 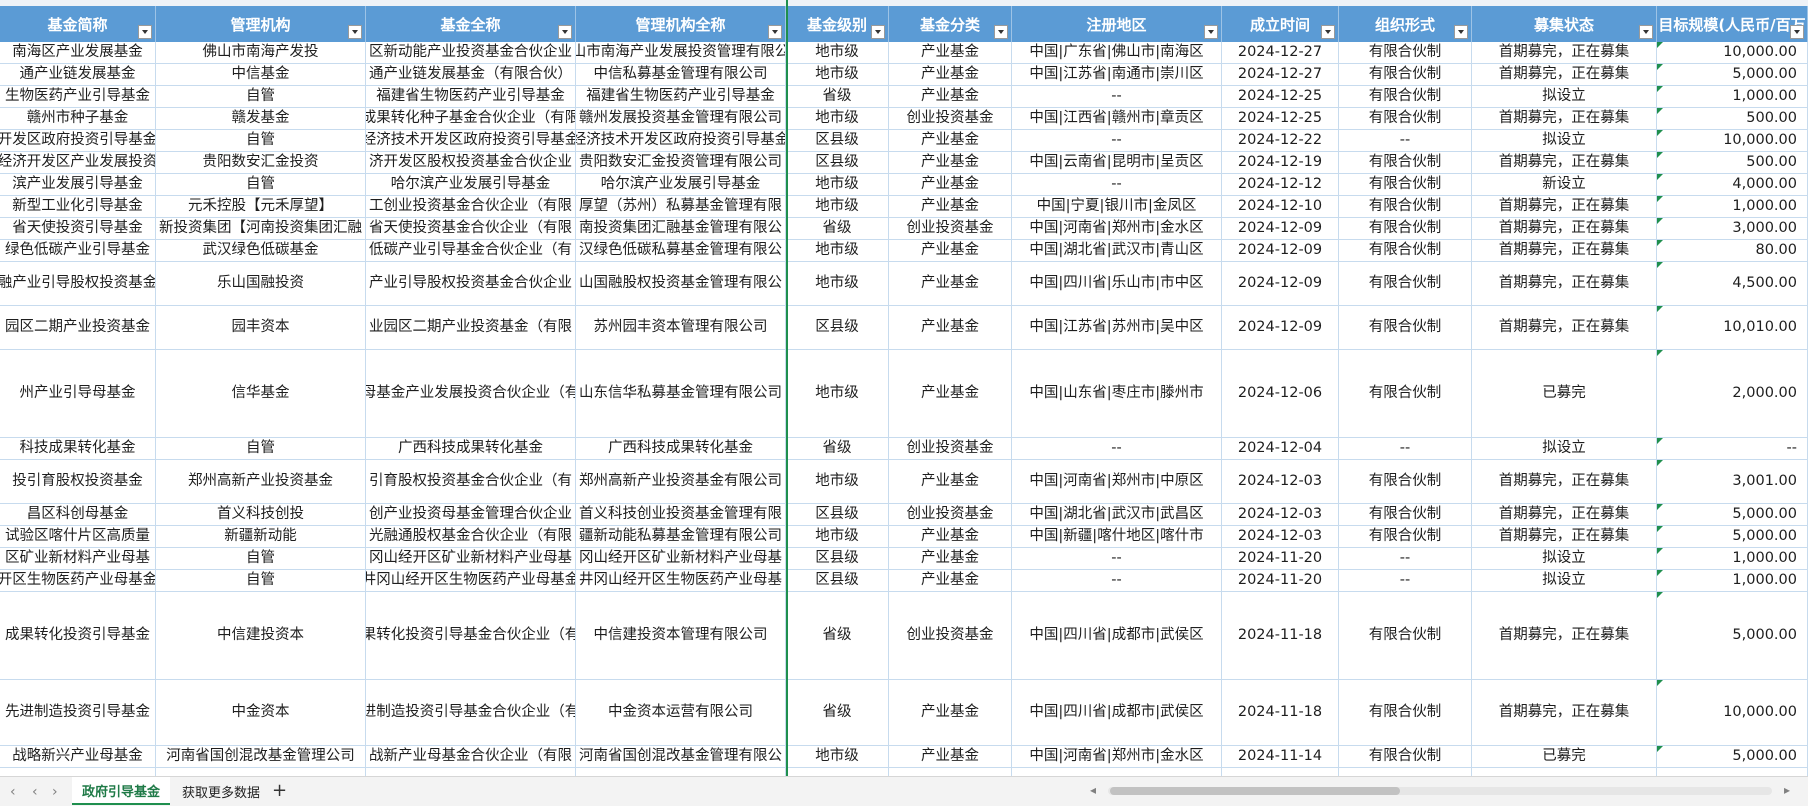 I want to click on column-header: 基金全称, so click(x=471, y=24).